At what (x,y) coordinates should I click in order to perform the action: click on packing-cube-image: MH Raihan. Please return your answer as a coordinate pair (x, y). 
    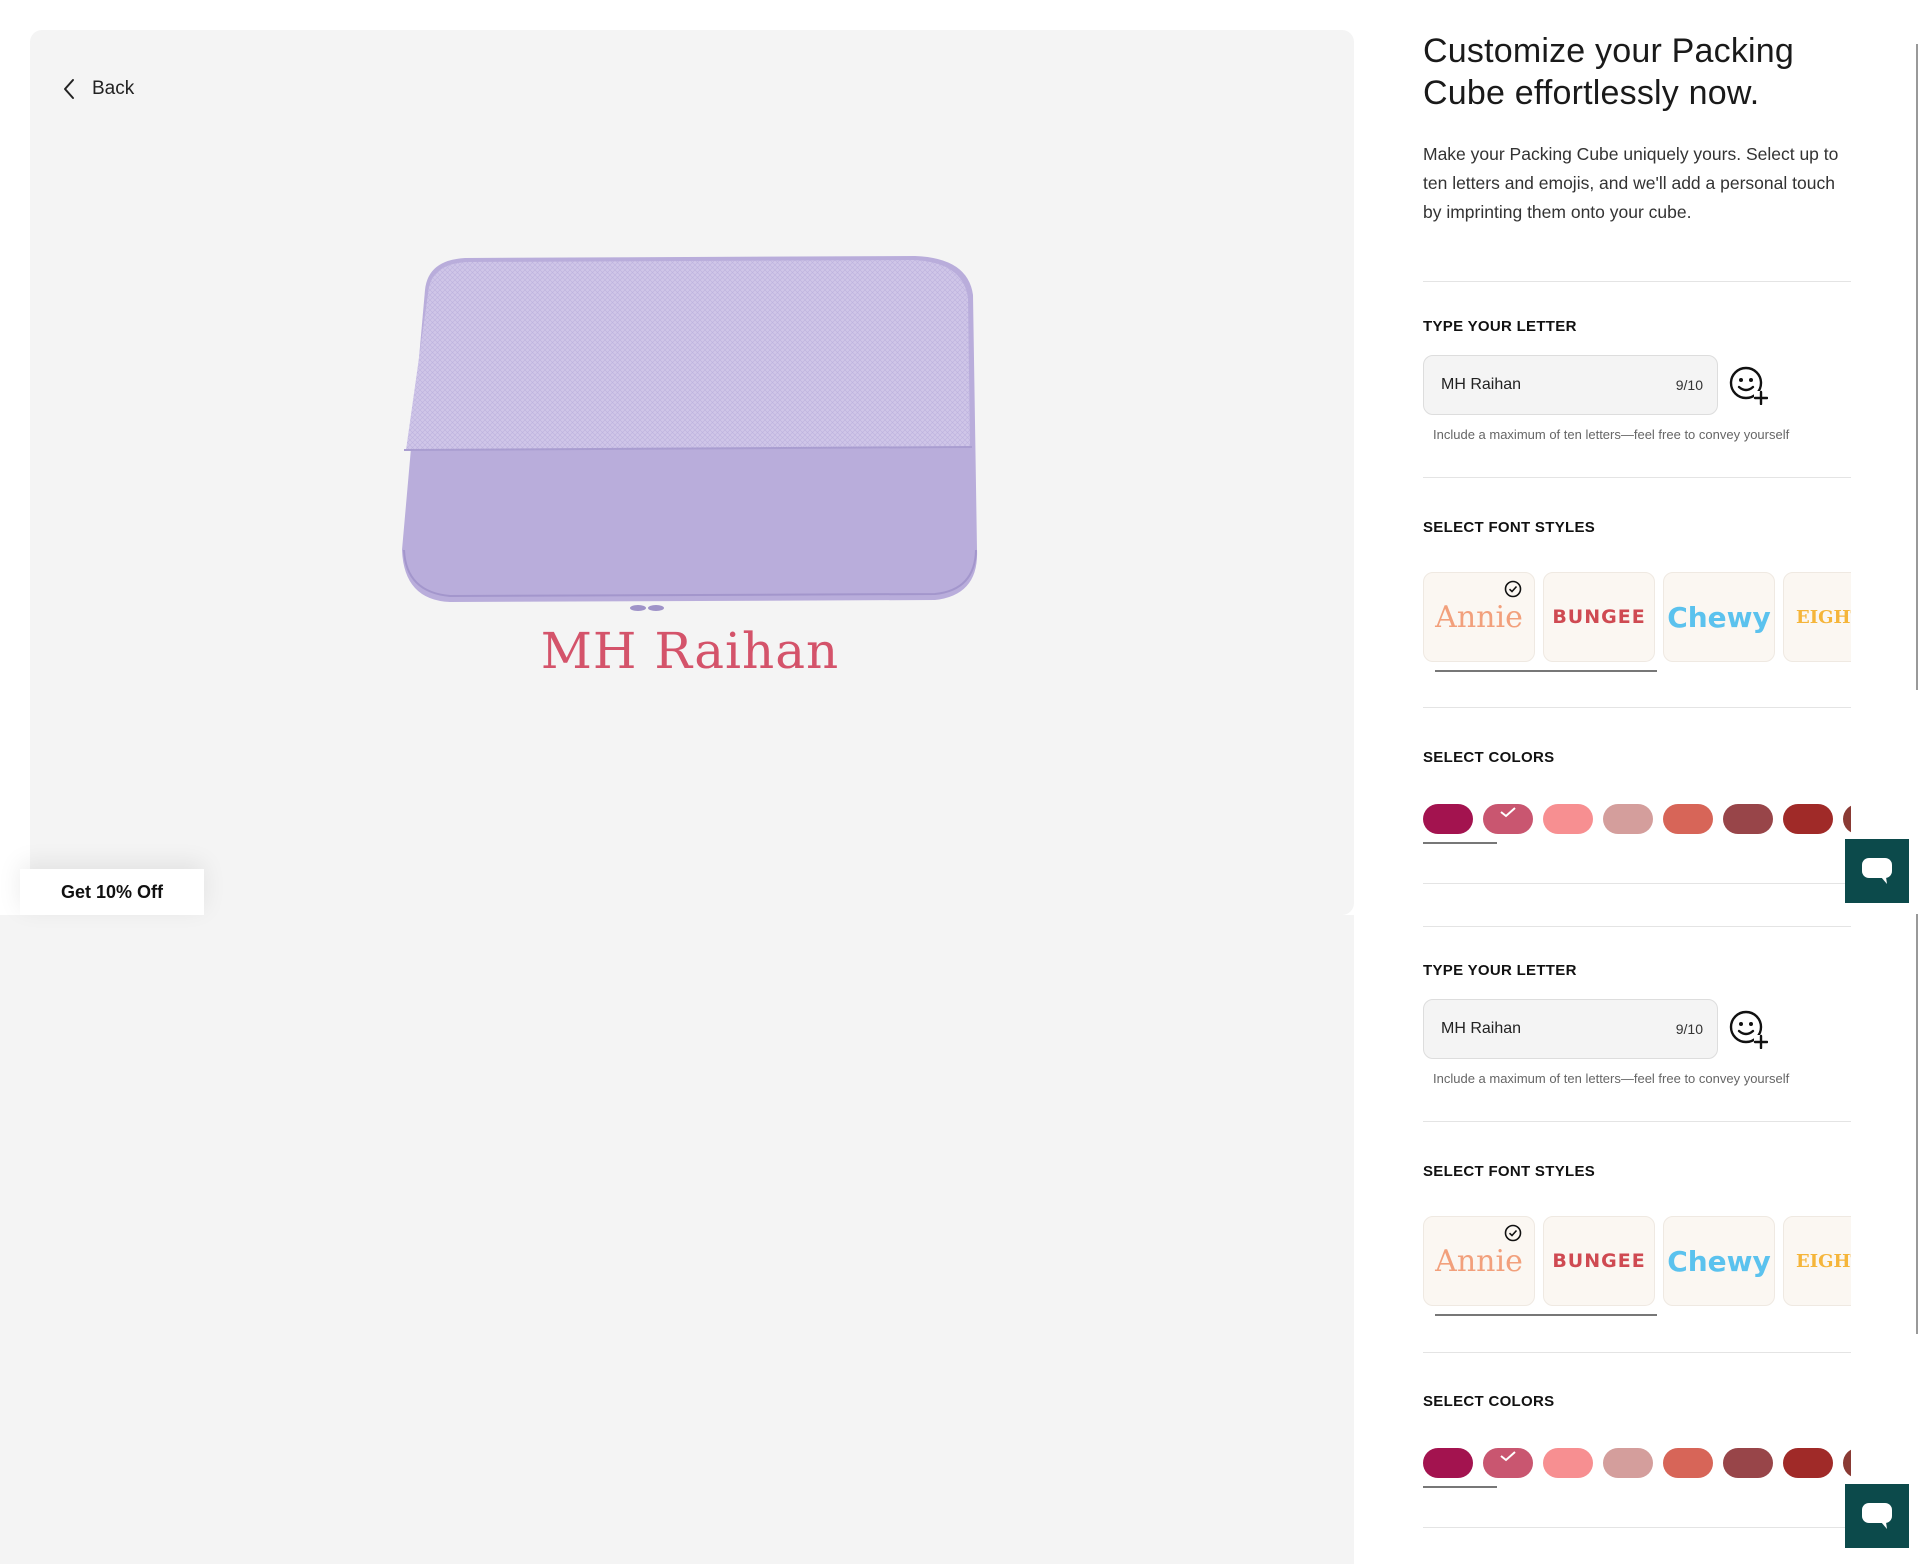
    Looking at the image, I should click on (690, 495).